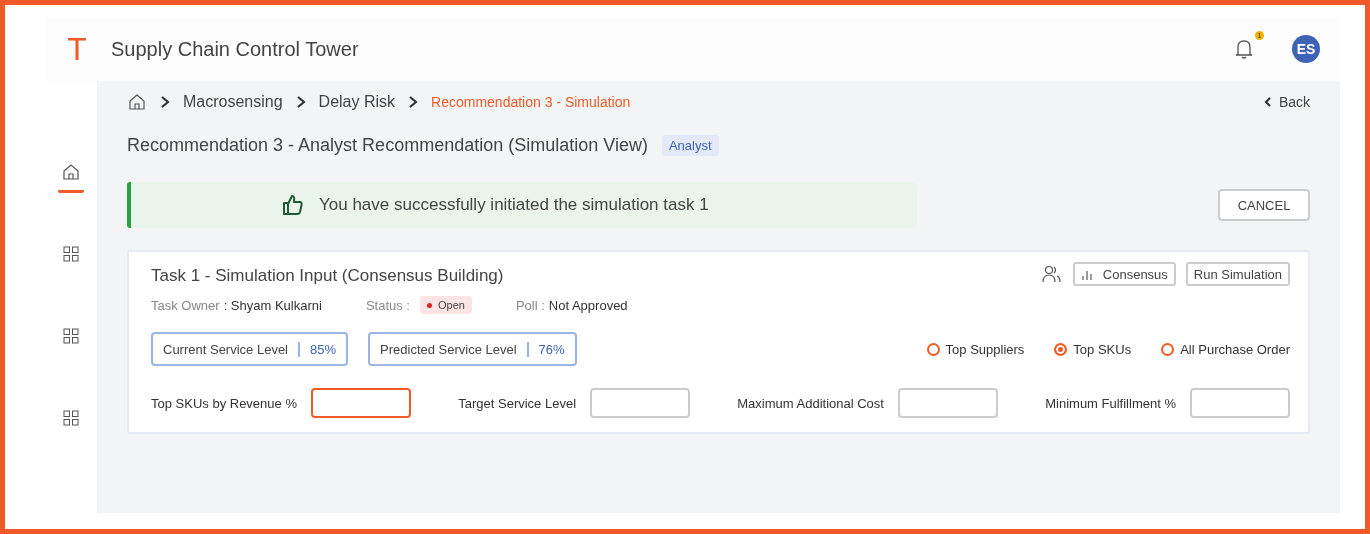 Image resolution: width=1370 pixels, height=534 pixels. What do you see at coordinates (1286, 102) in the screenshot?
I see `back-link: Back` at bounding box center [1286, 102].